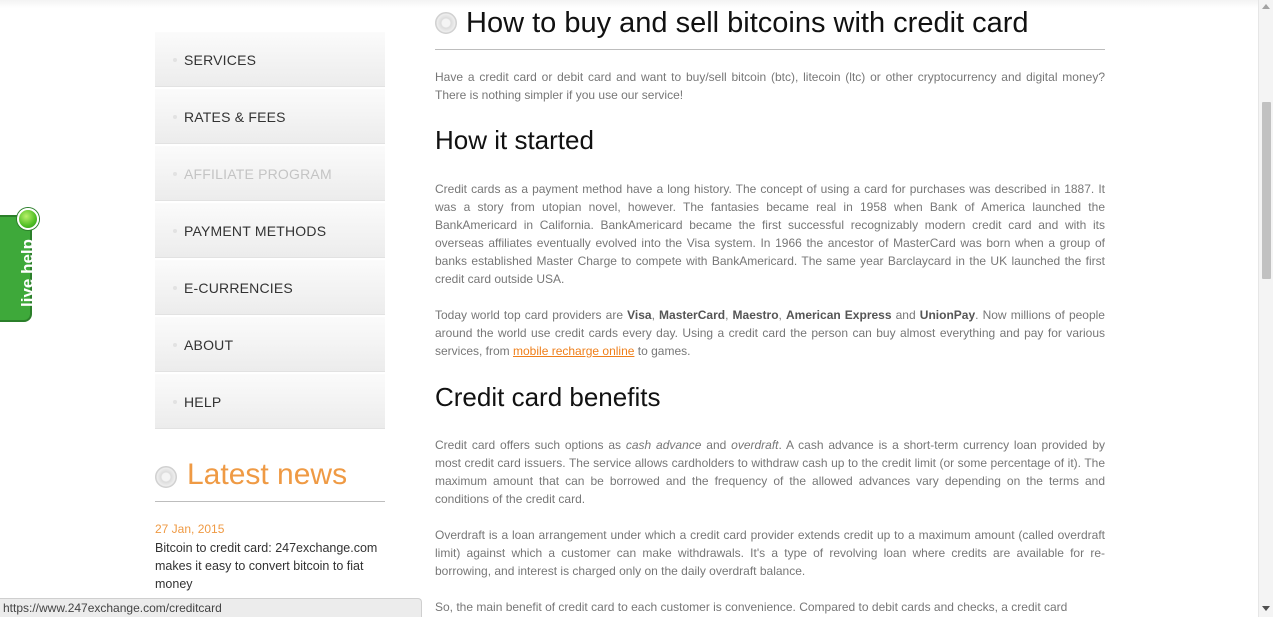 Image resolution: width=1273 pixels, height=617 pixels. I want to click on sidebar-item-payment-methods: PAYMENT METHODS, so click(270, 230).